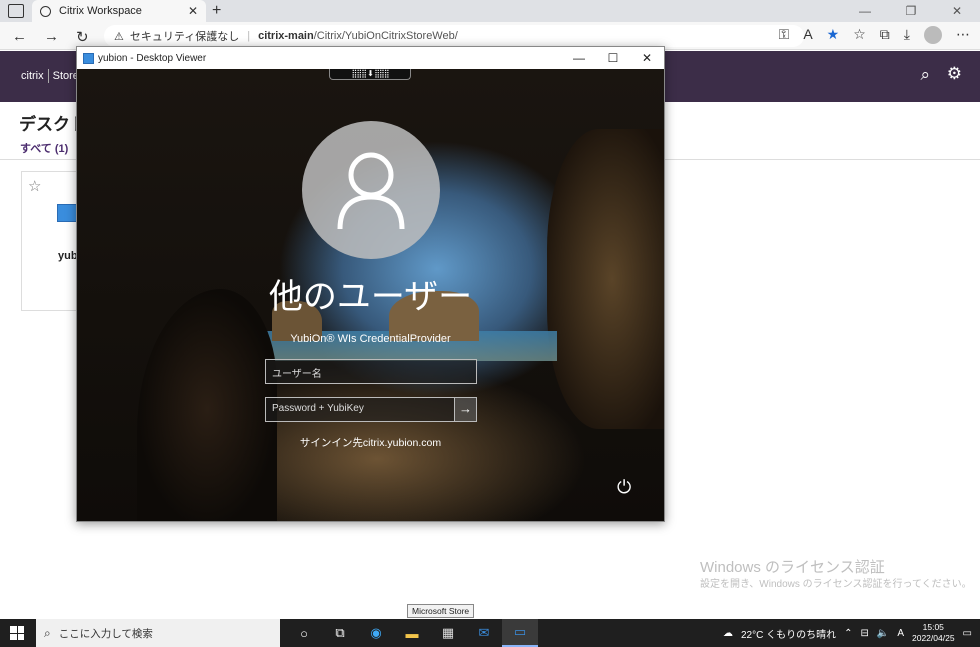  I want to click on downloads-icon: ⤓, so click(907, 35).